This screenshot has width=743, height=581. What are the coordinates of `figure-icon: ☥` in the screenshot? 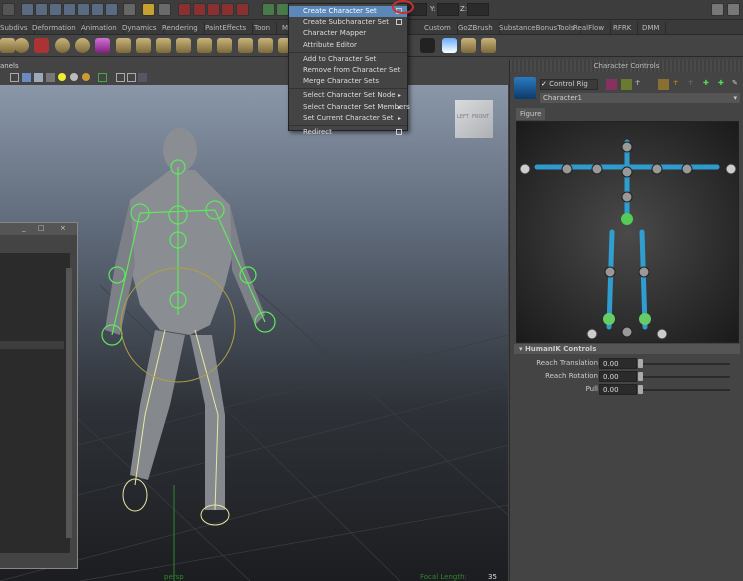 It's located at (640, 84).